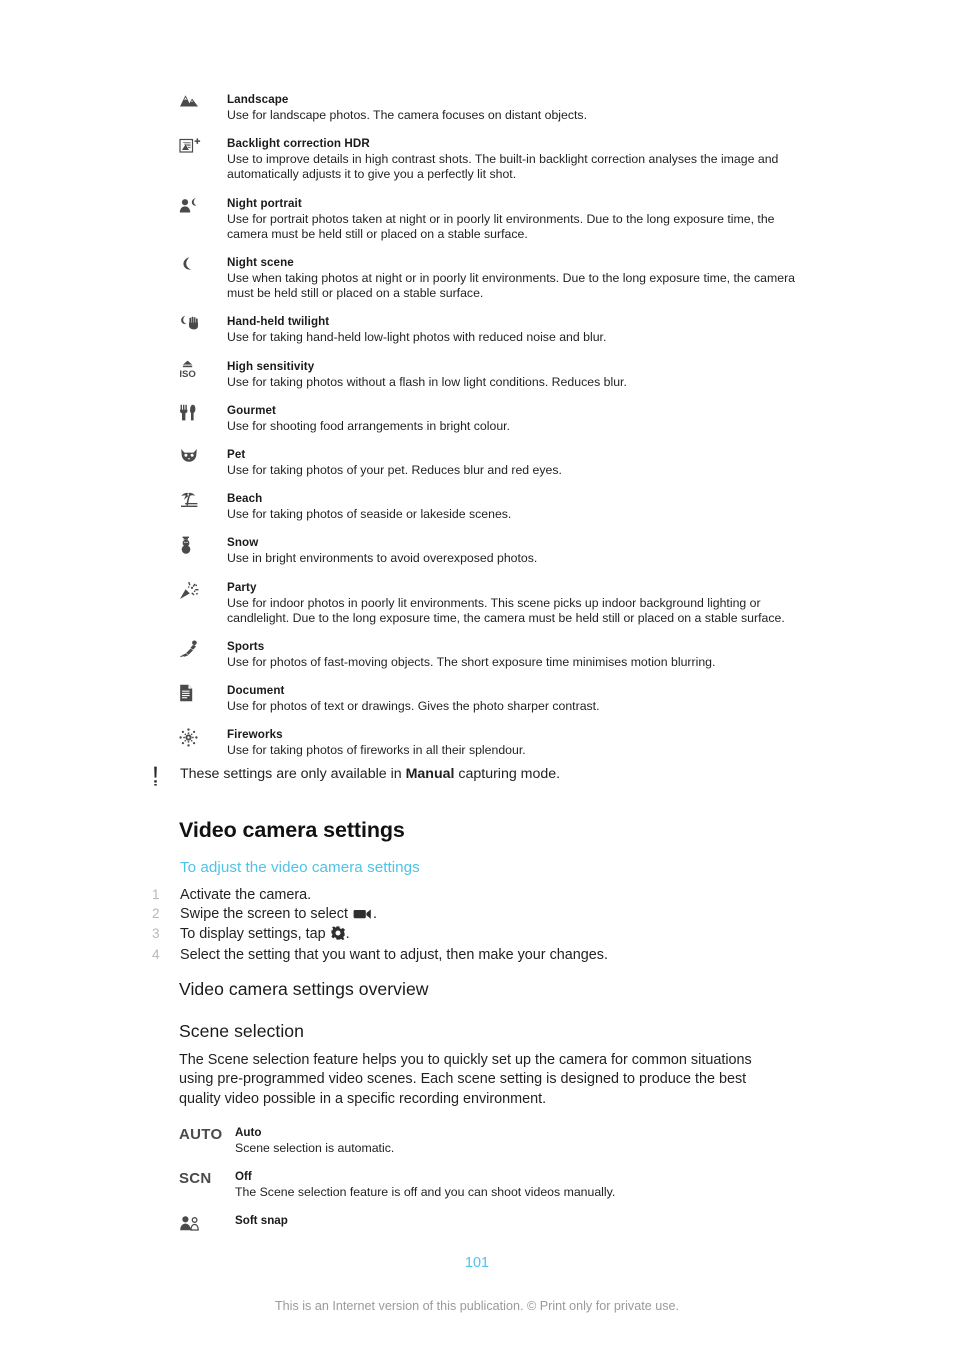  What do you see at coordinates (156, 913) in the screenshot?
I see `step-number: 2` at bounding box center [156, 913].